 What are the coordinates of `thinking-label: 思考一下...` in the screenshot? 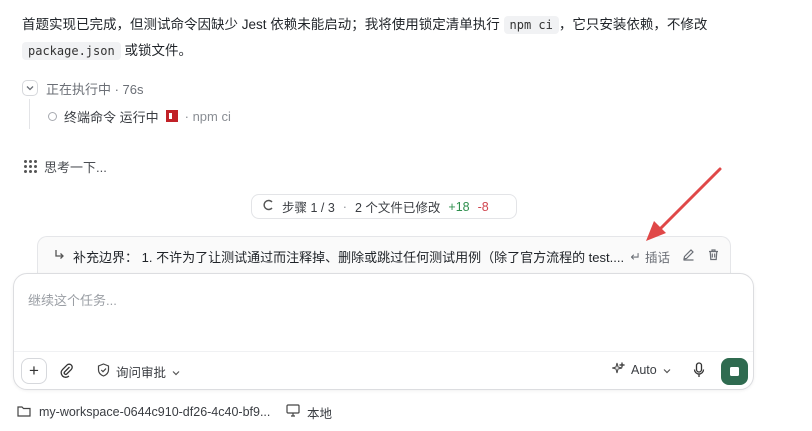 It's located at (75, 167).